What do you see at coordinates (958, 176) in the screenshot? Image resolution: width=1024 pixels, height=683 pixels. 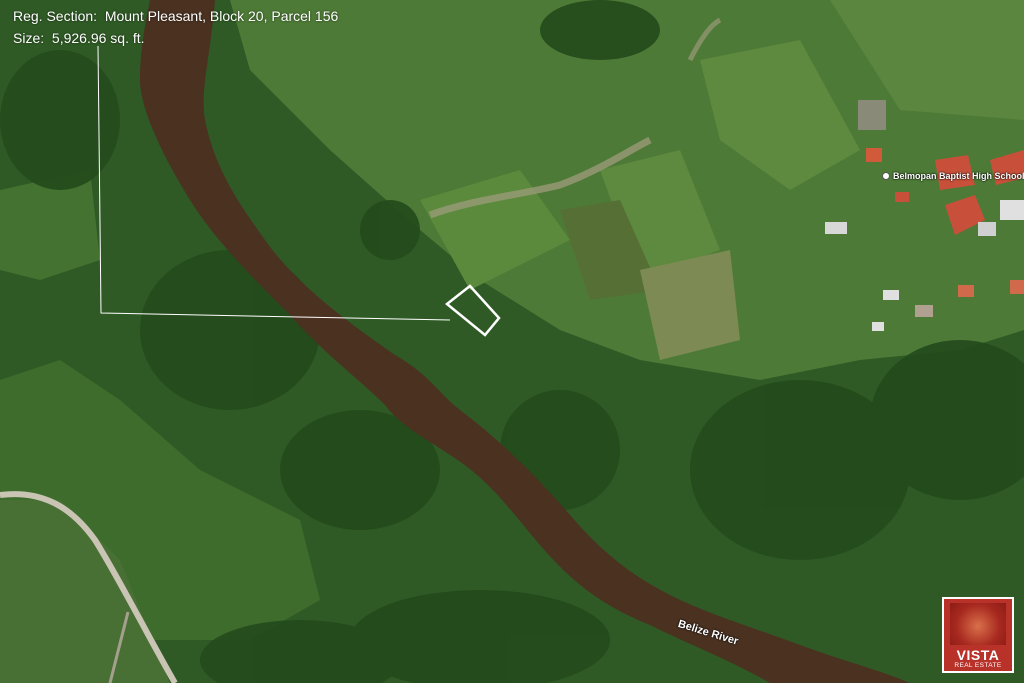 I see `school-map-label: Belmopan Baptist High School` at bounding box center [958, 176].